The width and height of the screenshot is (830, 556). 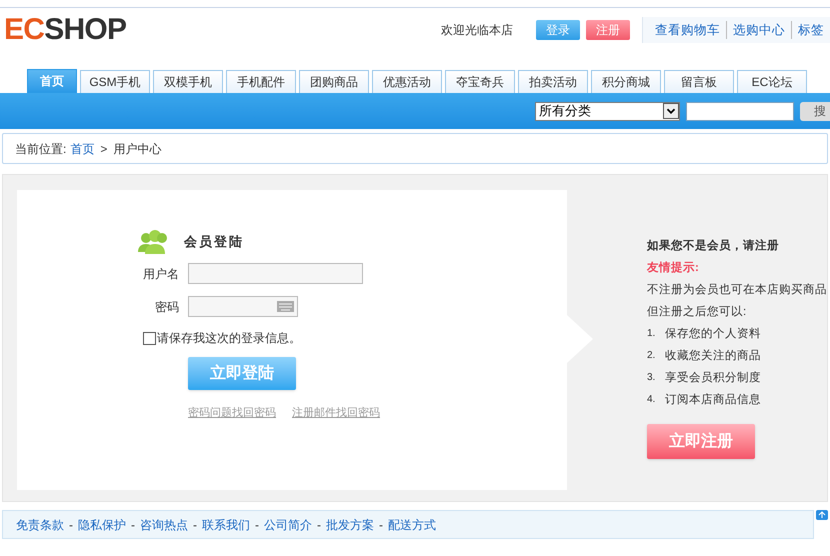 What do you see at coordinates (407, 81) in the screenshot?
I see `nav-tab: 优惠活动` at bounding box center [407, 81].